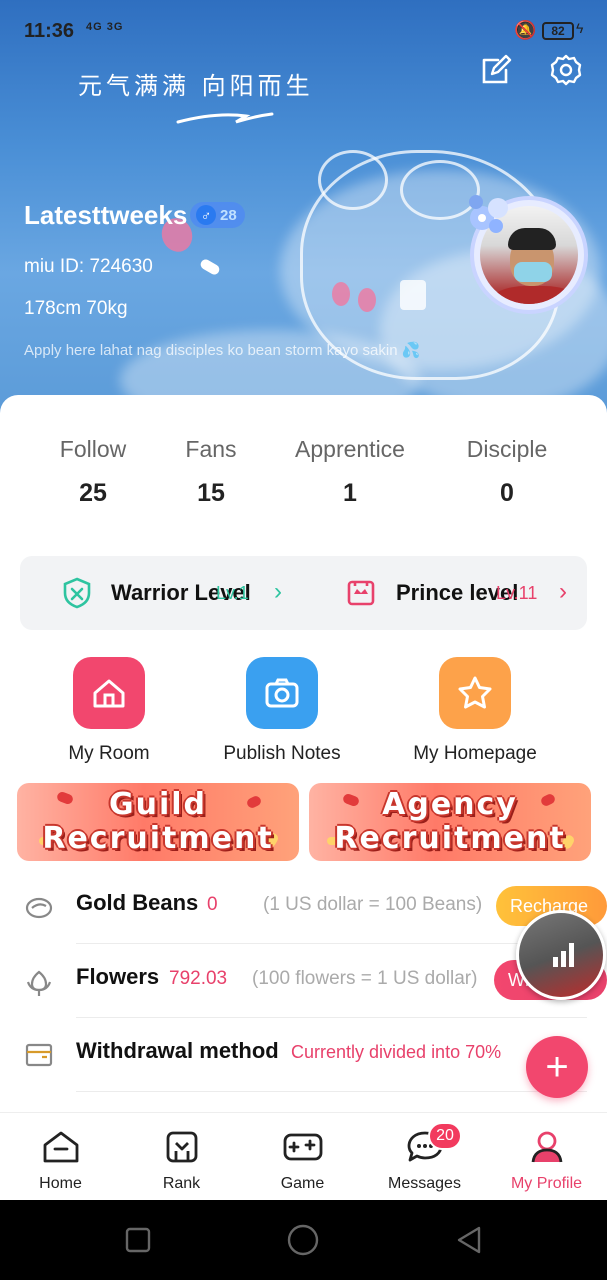  Describe the element at coordinates (181, 1147) in the screenshot. I see `rank-tab-icon` at that location.